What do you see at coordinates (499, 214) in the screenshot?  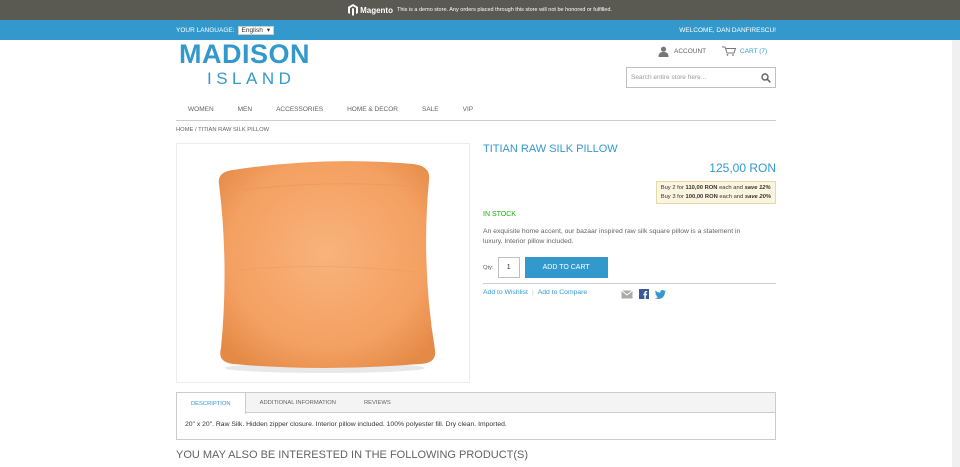 I see `stock-status: IN STOCK` at bounding box center [499, 214].